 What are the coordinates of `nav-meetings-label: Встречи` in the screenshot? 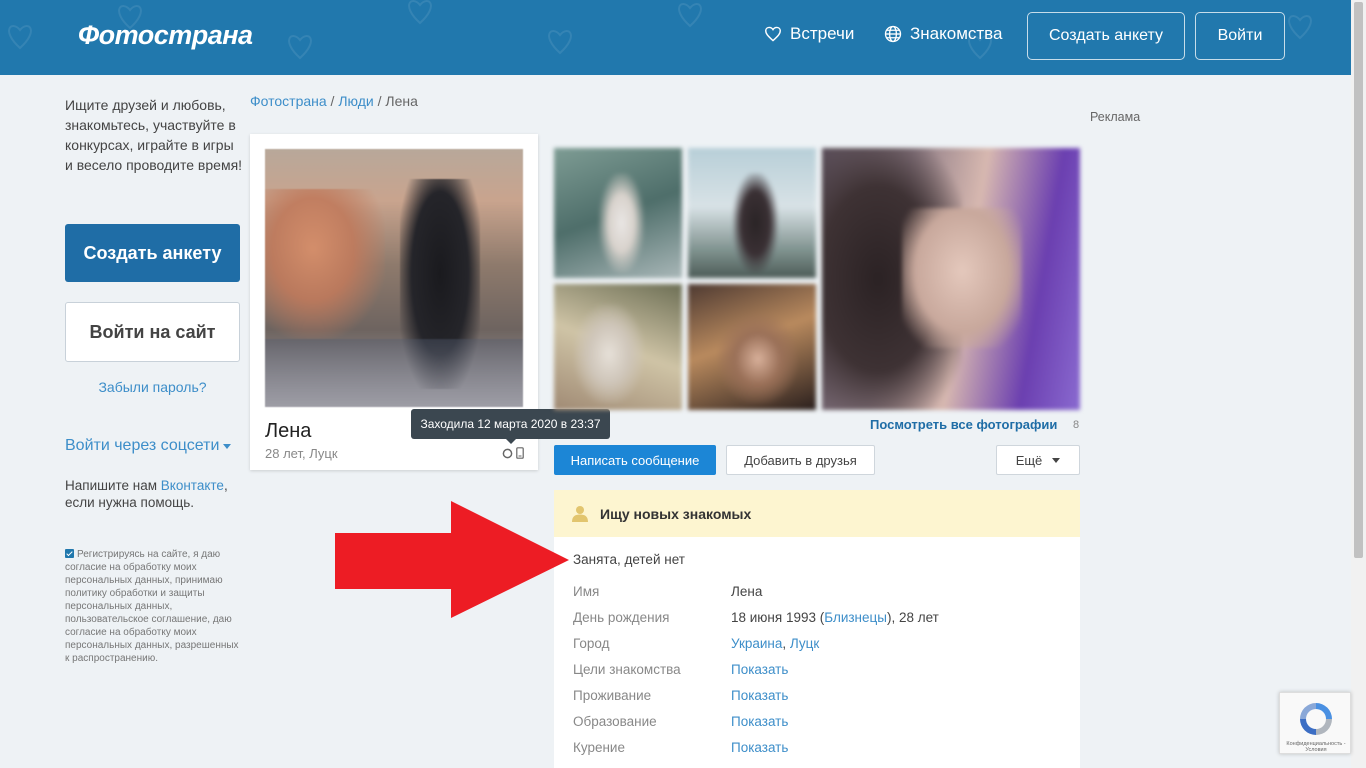 It's located at (822, 33).